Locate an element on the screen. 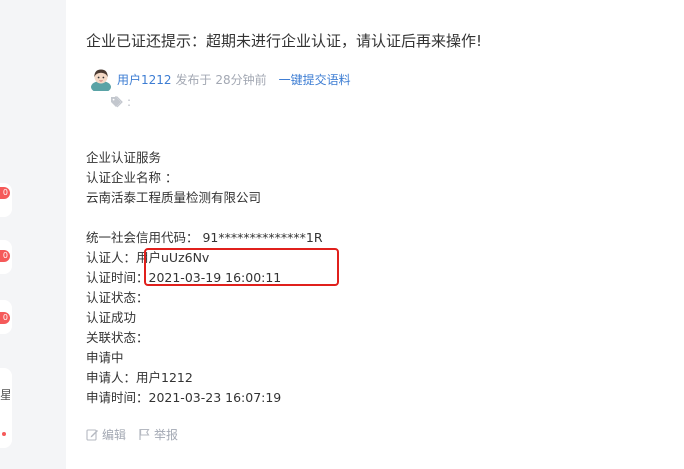 The width and height of the screenshot is (684, 469). author-link: 用户1212 is located at coordinates (144, 79).